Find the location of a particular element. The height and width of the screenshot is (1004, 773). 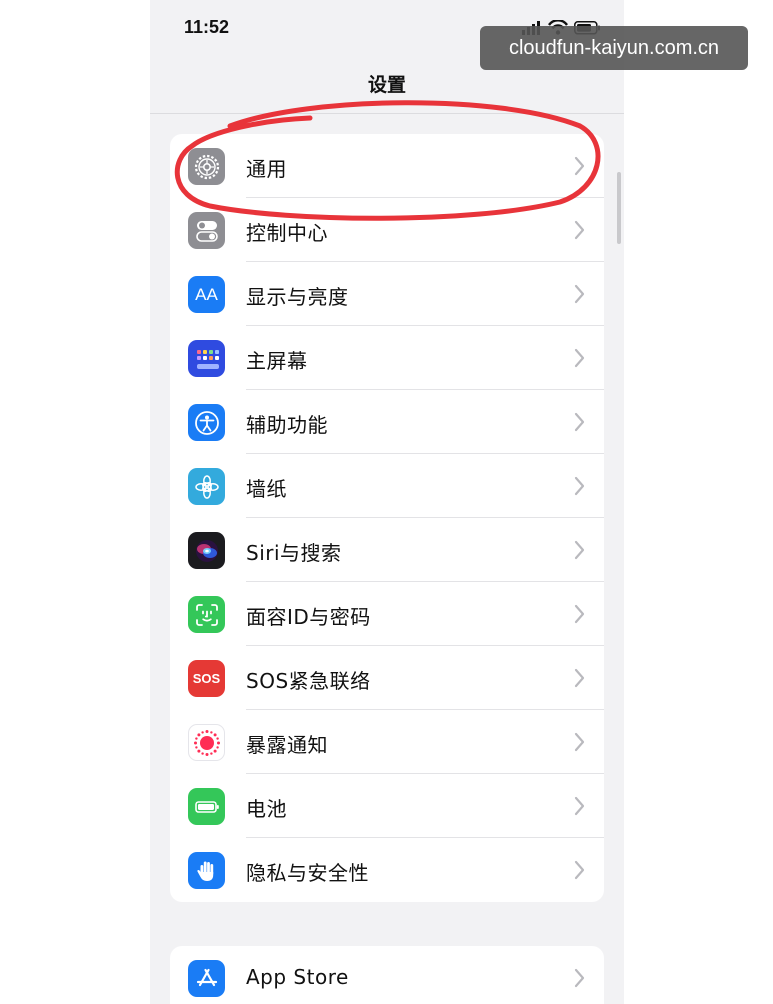

settings-row-label: 主屏幕 is located at coordinates (277, 361).